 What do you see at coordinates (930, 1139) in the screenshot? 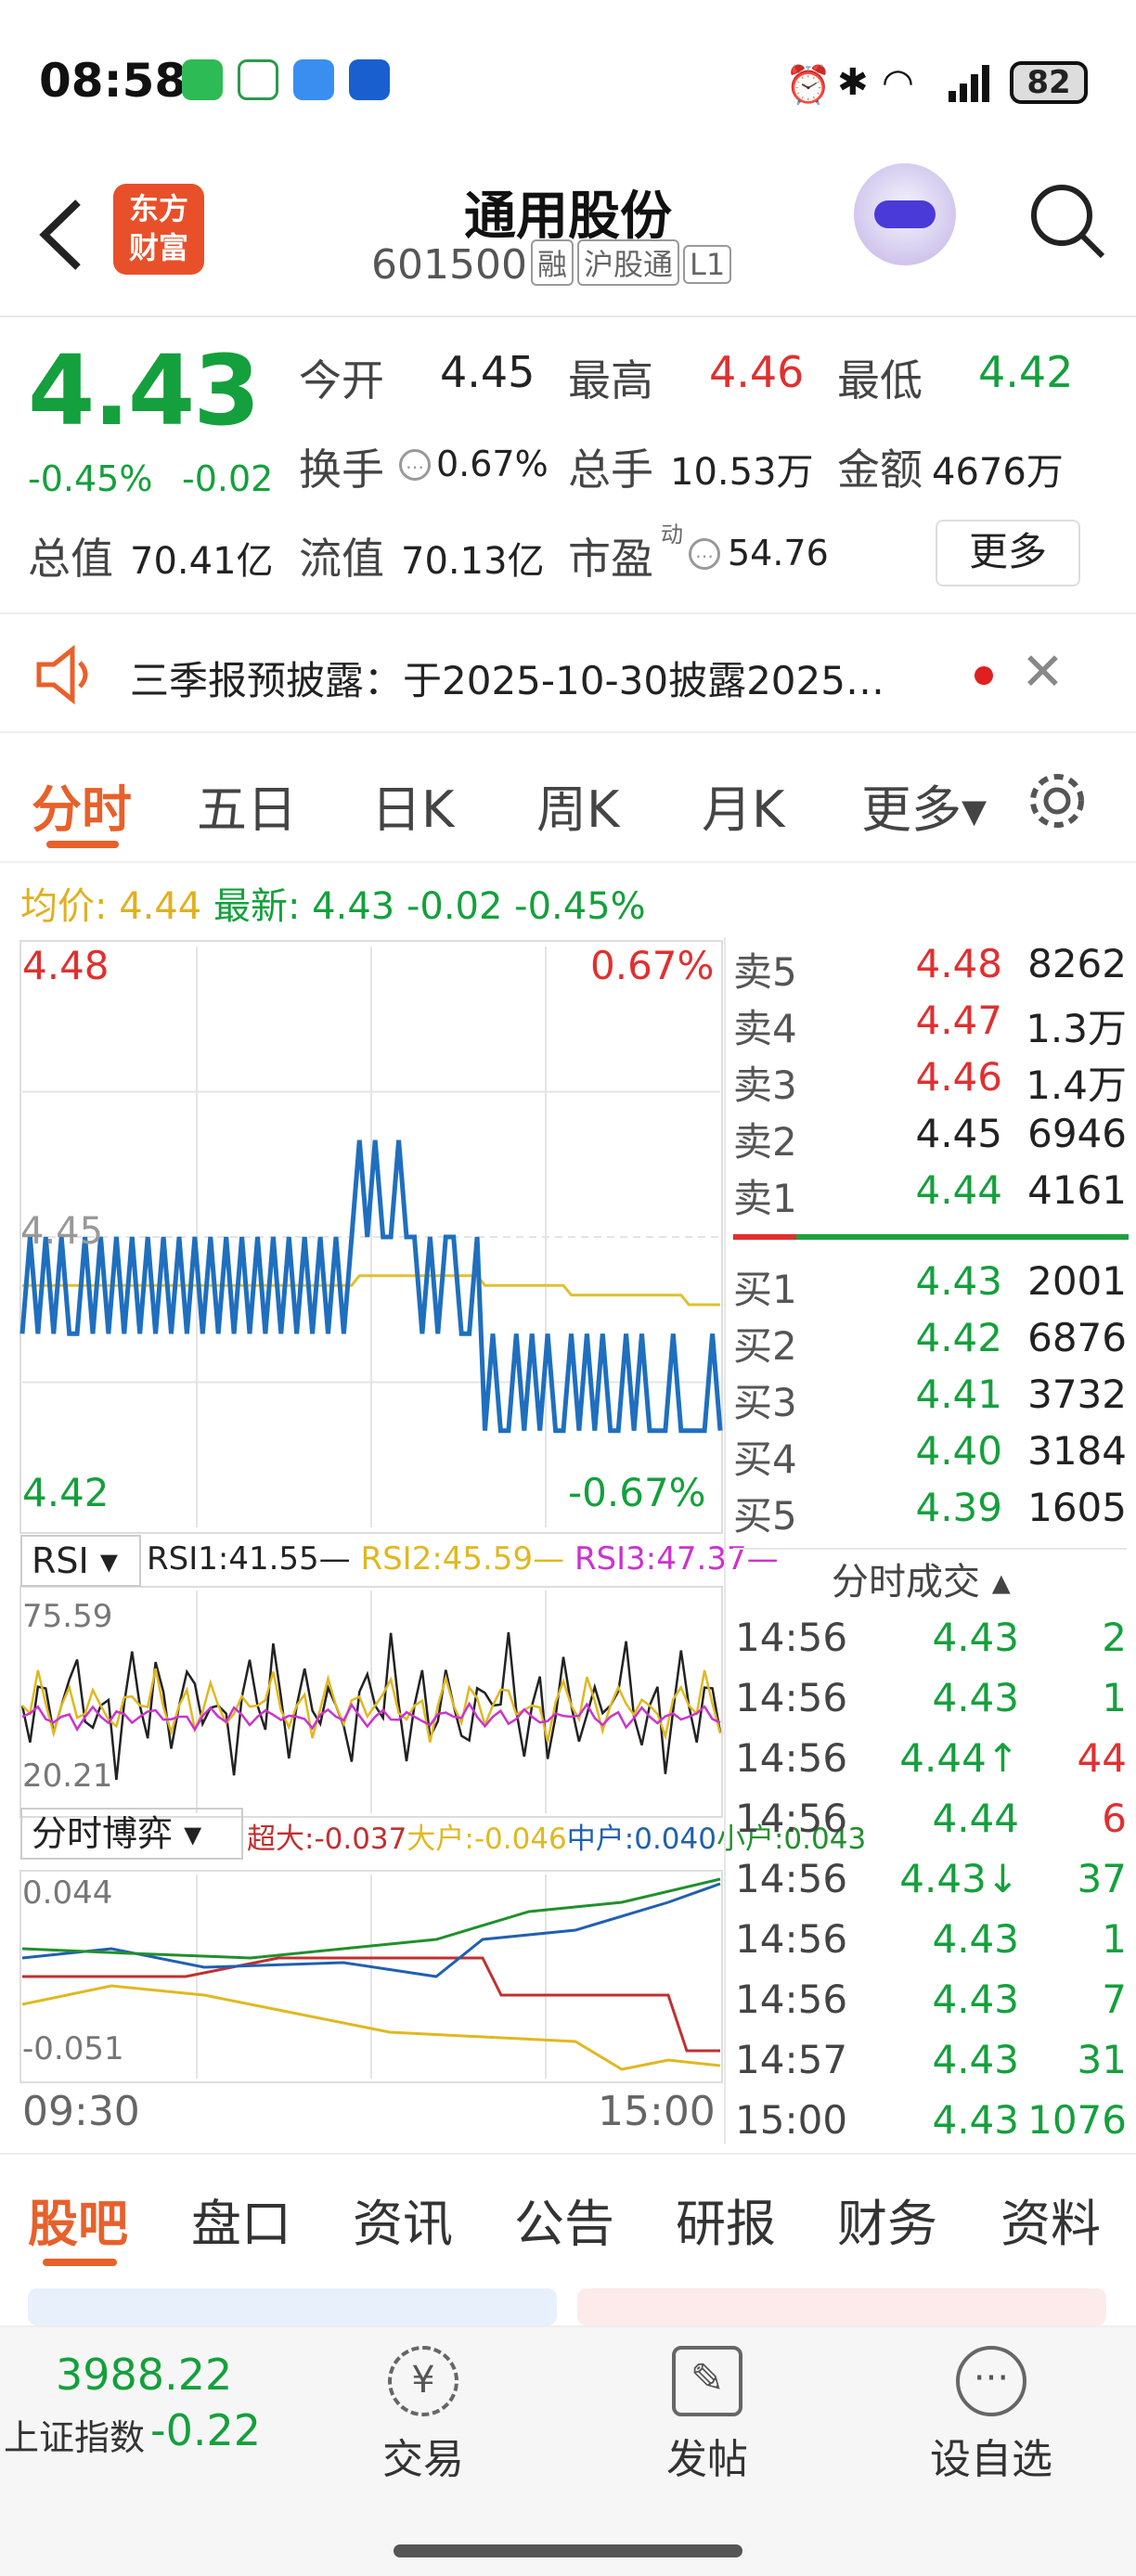
I see `ask-row: 卖2 4.45 6946` at bounding box center [930, 1139].